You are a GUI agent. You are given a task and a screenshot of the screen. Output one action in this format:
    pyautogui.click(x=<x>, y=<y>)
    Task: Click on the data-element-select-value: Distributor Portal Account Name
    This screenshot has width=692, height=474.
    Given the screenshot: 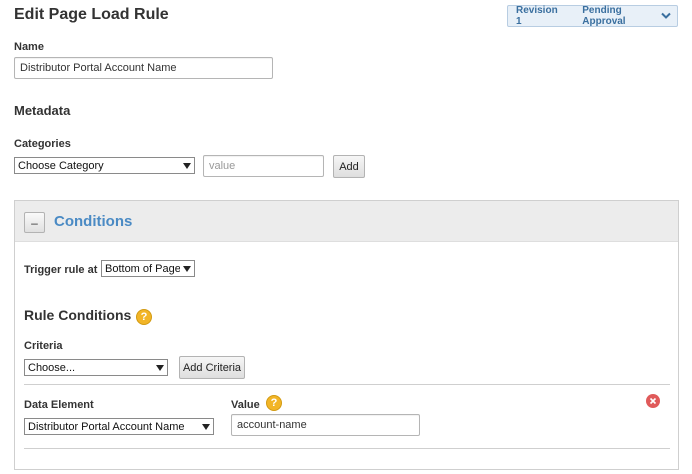 What is the action you would take?
    pyautogui.click(x=106, y=426)
    